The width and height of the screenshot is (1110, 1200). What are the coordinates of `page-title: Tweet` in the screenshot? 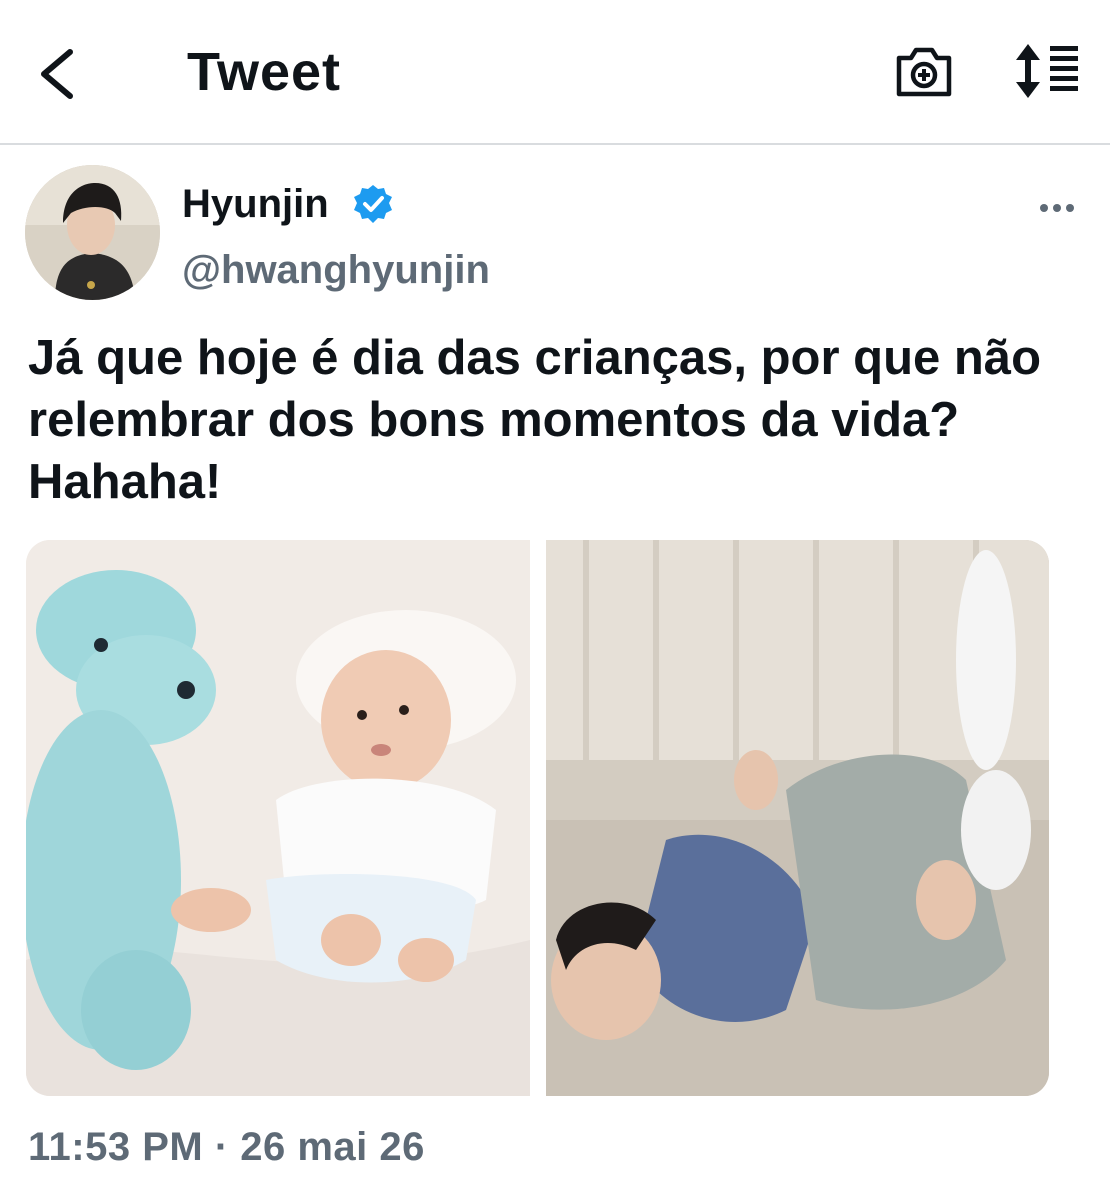 It's located at (264, 72).